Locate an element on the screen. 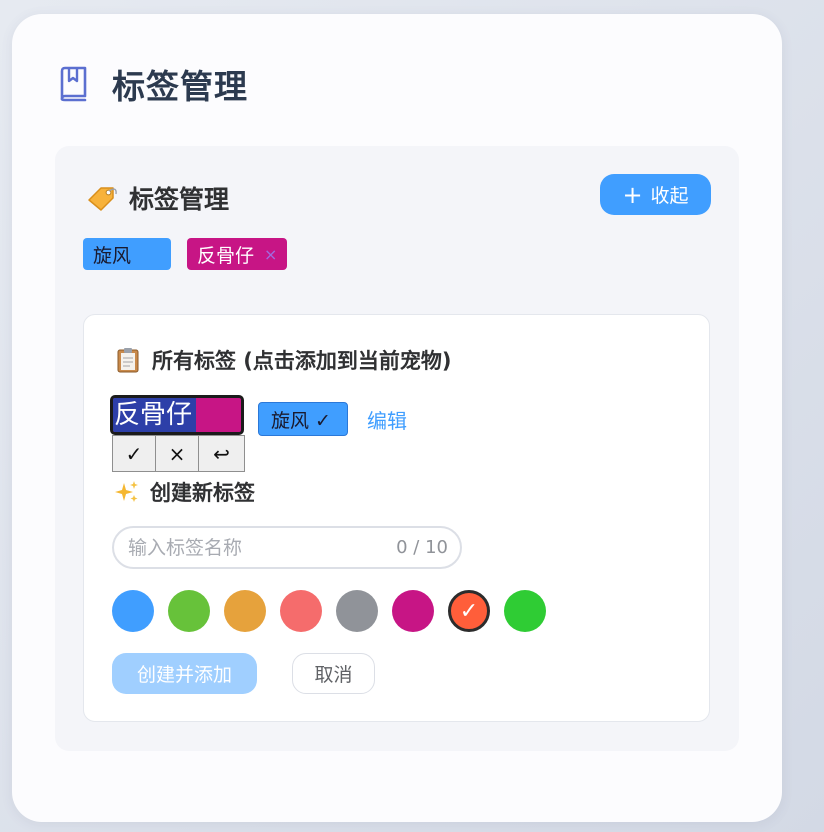  panel-header: 标签管理 is located at coordinates (158, 198).